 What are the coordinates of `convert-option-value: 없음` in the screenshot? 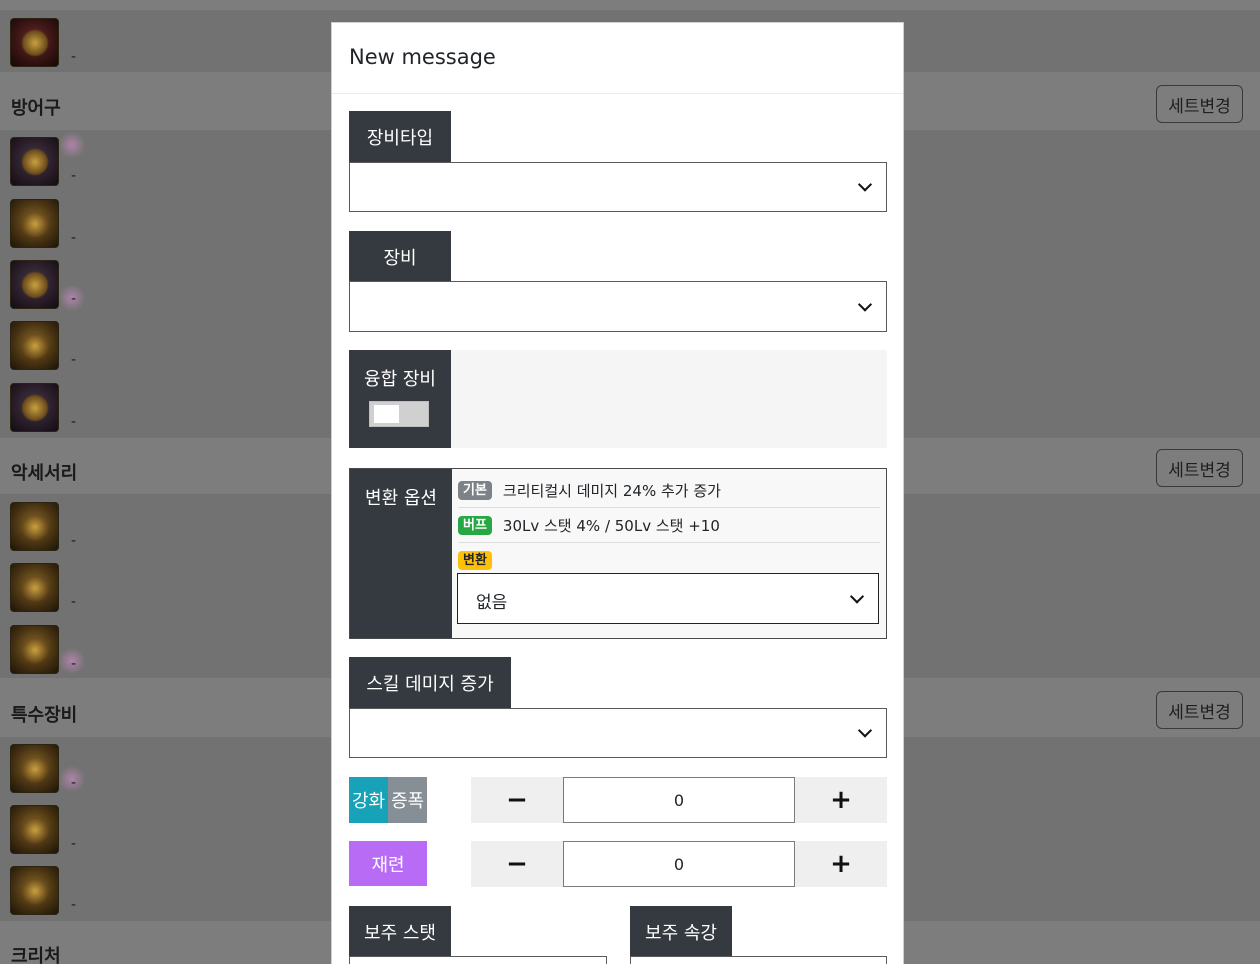 It's located at (492, 603).